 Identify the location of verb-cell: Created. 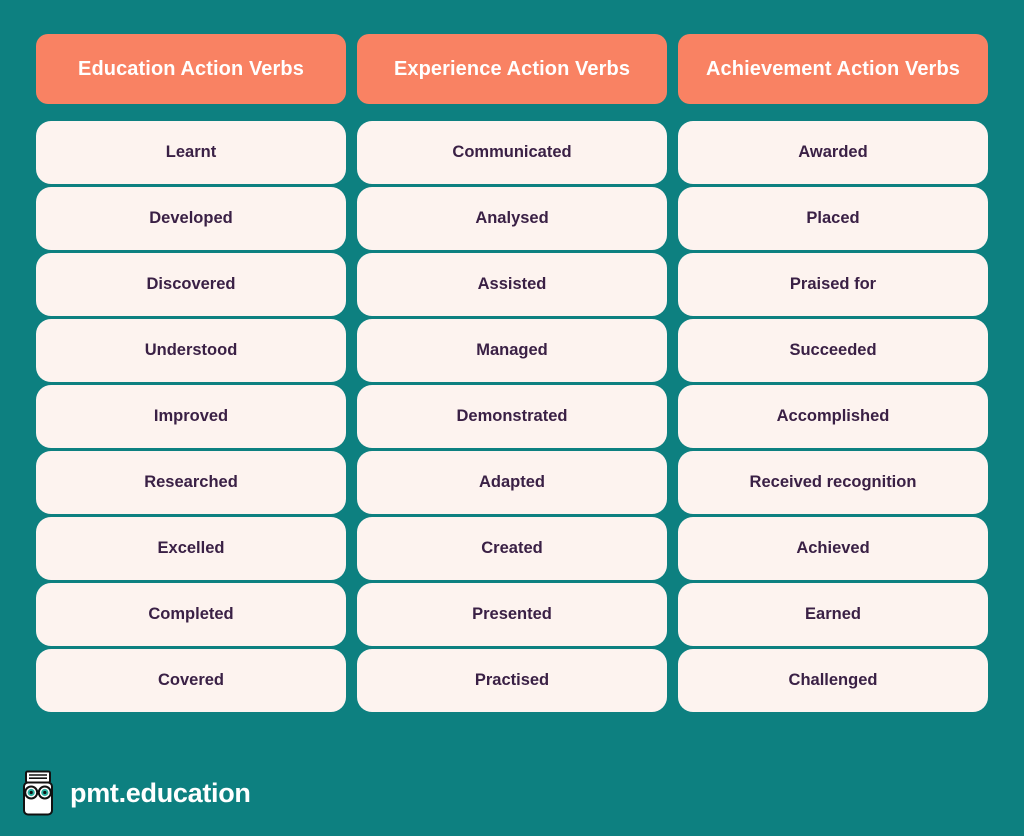
(512, 548).